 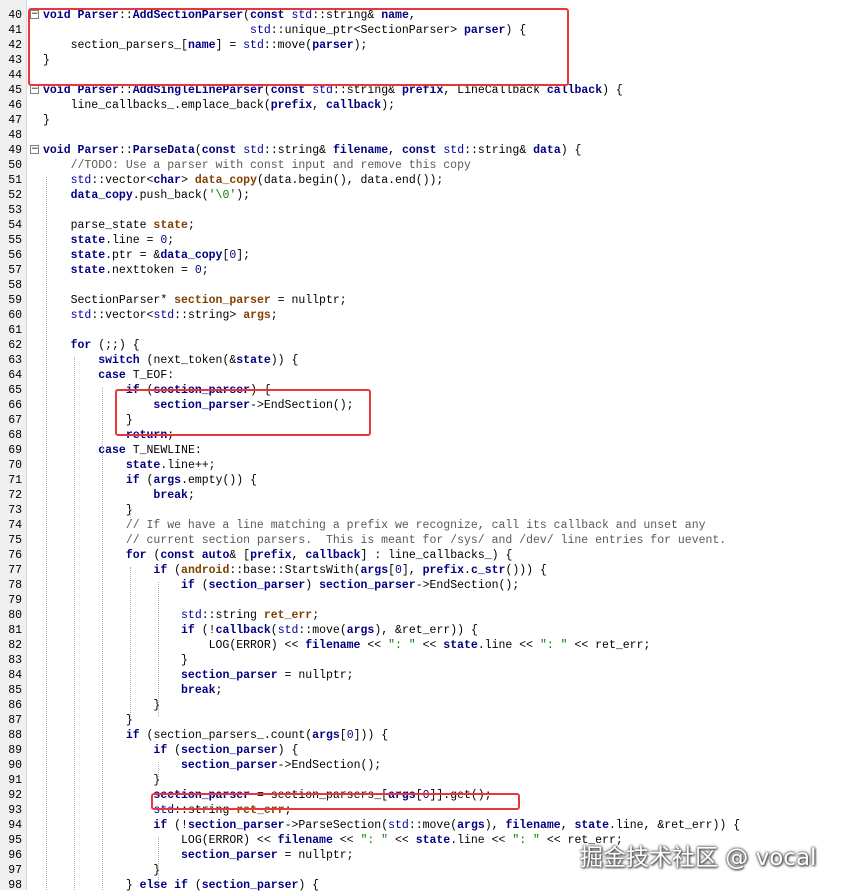 What do you see at coordinates (427, 225) in the screenshot?
I see `code-line: 54 parse_state state;` at bounding box center [427, 225].